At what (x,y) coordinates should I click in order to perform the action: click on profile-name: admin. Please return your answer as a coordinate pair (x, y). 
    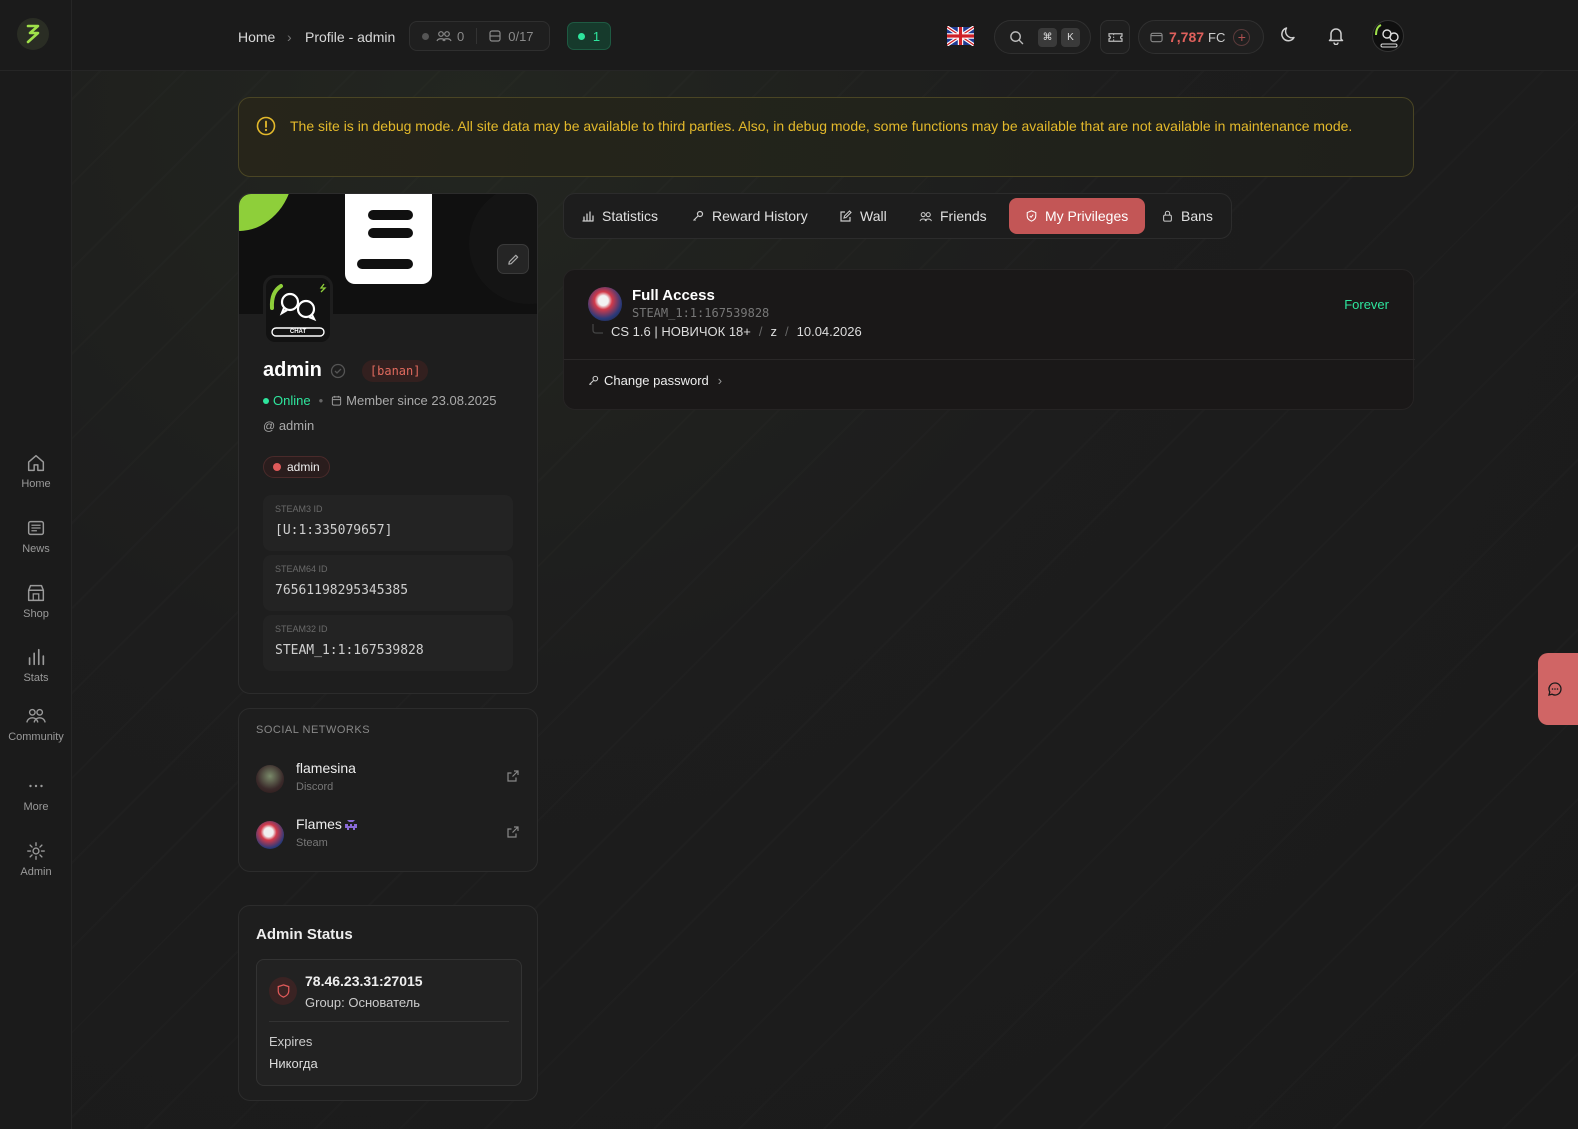
    Looking at the image, I should click on (292, 370).